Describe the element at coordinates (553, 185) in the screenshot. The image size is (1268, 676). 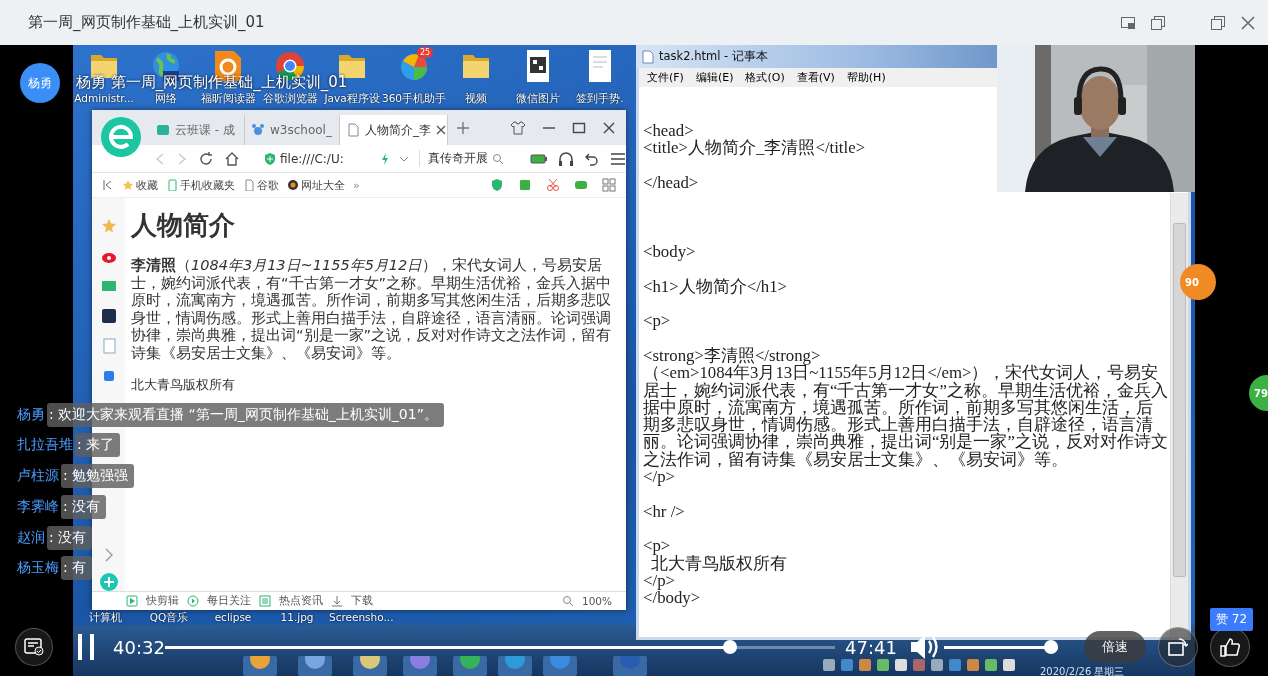
I see `scissors-icon` at that location.